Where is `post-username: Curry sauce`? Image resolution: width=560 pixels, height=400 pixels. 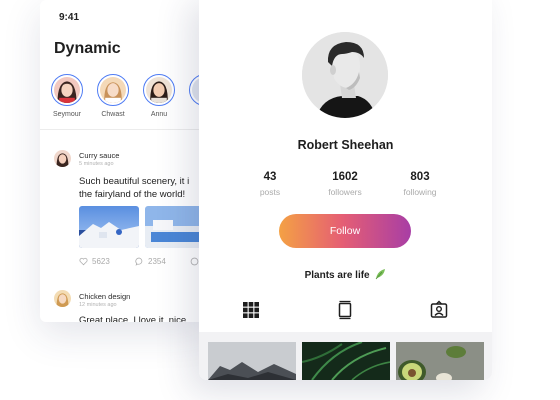
post-username: Curry sauce is located at coordinates (99, 155).